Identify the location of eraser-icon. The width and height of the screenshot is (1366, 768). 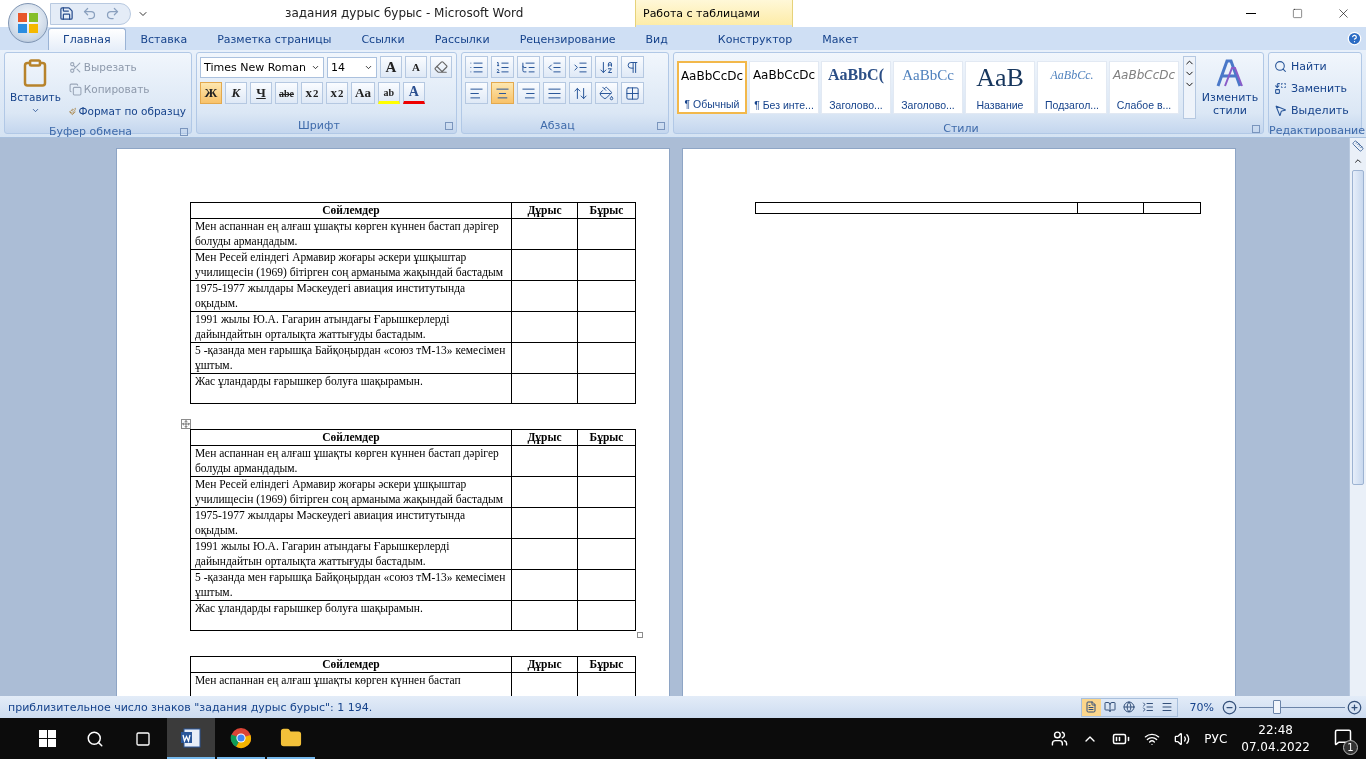
(441, 67).